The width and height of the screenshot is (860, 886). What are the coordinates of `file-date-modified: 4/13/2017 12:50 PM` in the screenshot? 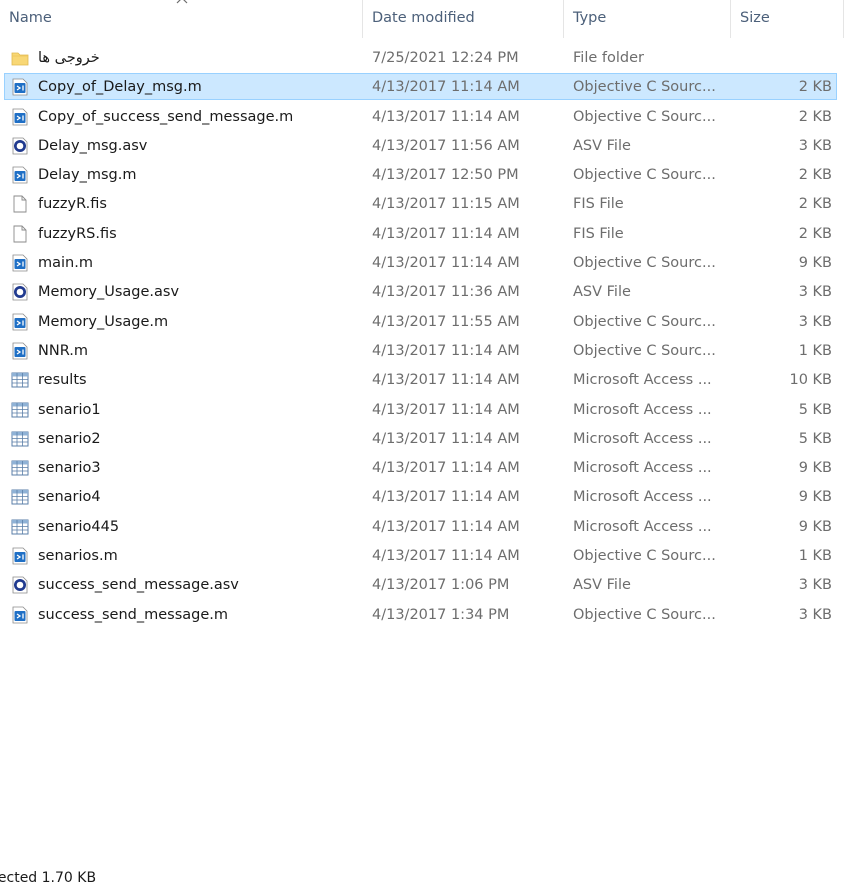 It's located at (445, 175).